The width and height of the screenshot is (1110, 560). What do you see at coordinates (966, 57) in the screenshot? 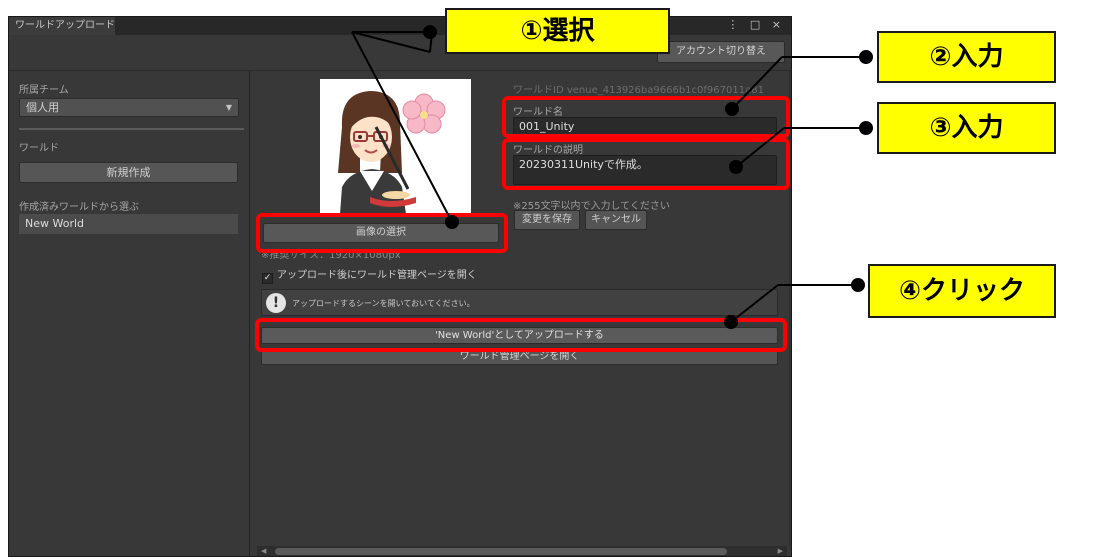
I see `callout-step2-input: ②入力` at bounding box center [966, 57].